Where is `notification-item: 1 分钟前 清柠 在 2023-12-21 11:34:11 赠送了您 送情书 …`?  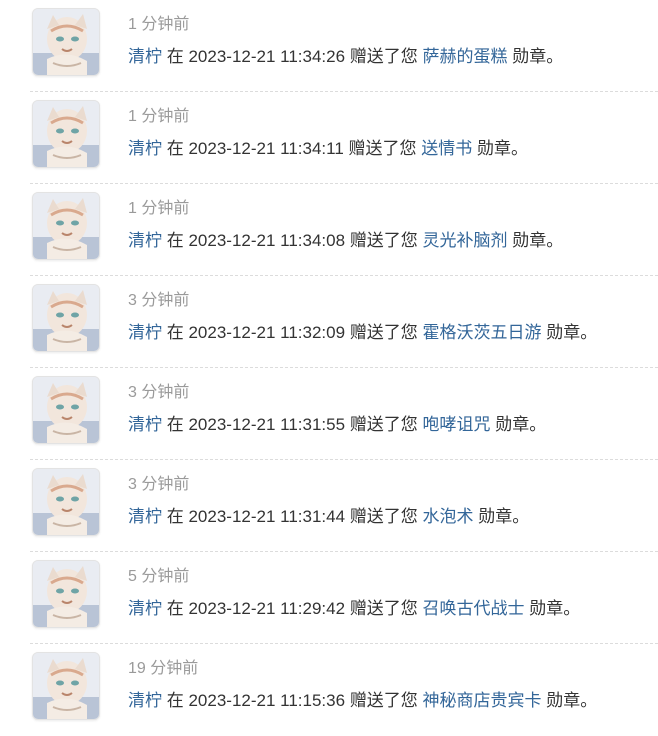 notification-item: 1 分钟前 清柠 在 2023-12-21 11:34:11 赠送了您 送情书 … is located at coordinates (344, 138).